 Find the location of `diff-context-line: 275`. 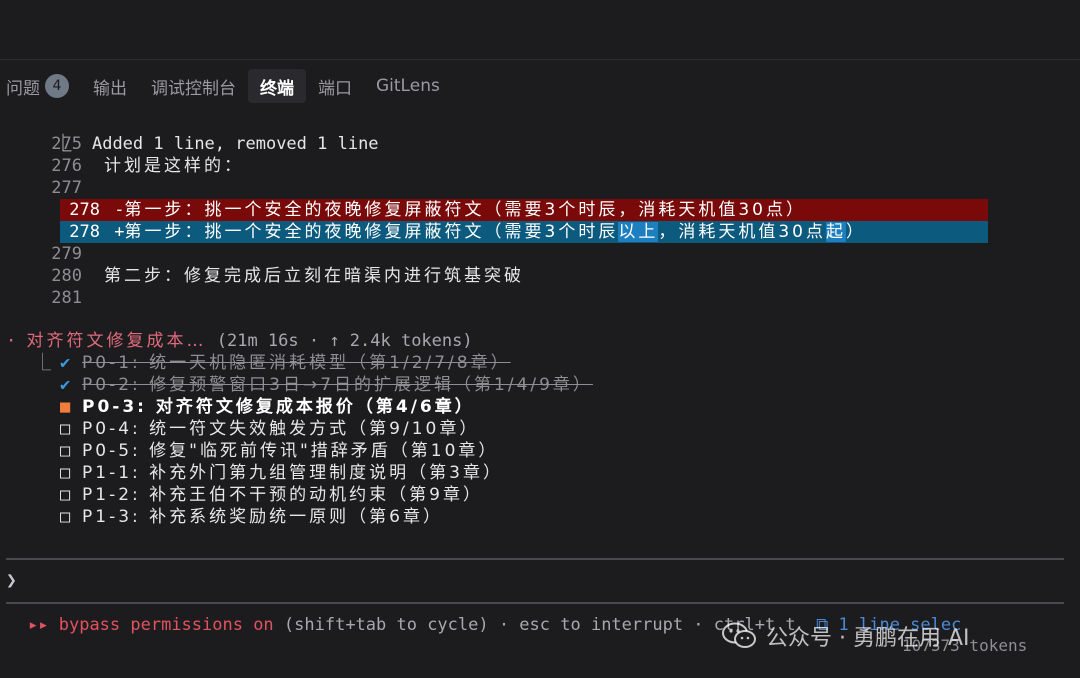

diff-context-line: 275 is located at coordinates (66, 144).